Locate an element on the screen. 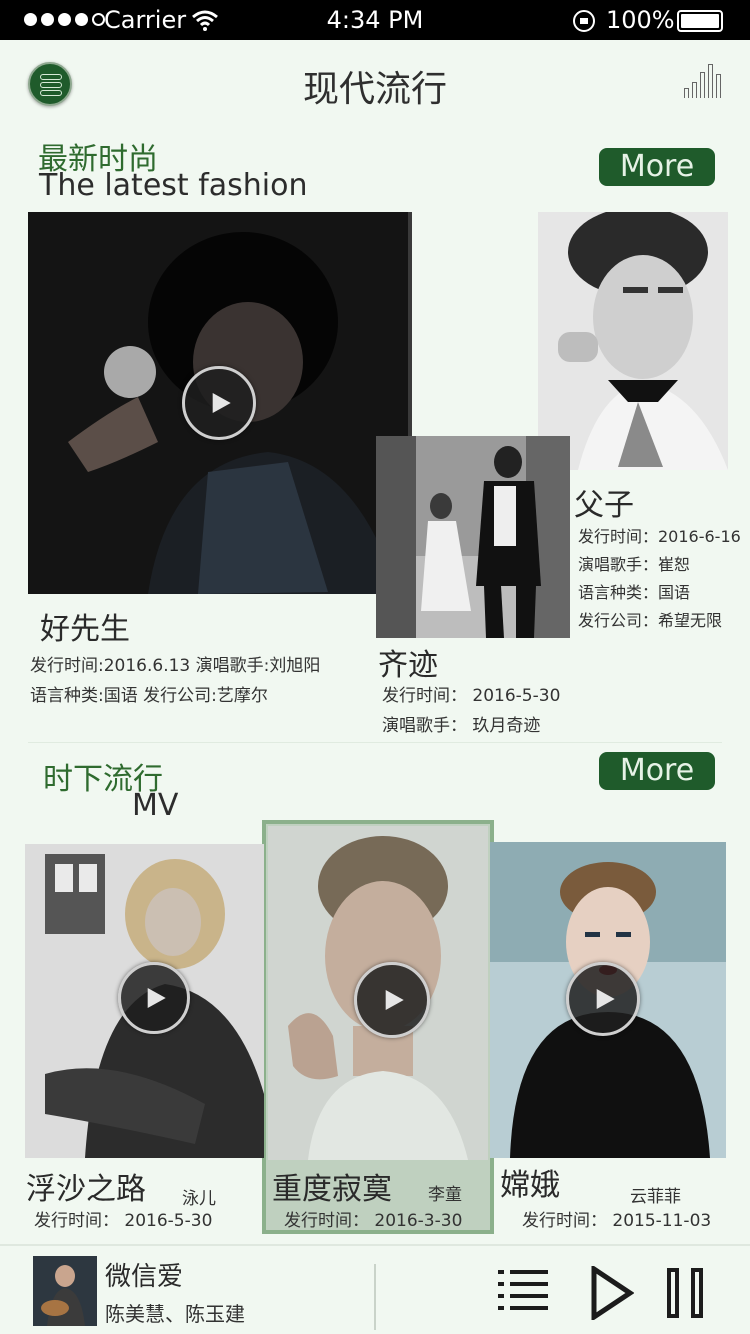  latest-section-title-en: The latest fashion is located at coordinates (173, 185).